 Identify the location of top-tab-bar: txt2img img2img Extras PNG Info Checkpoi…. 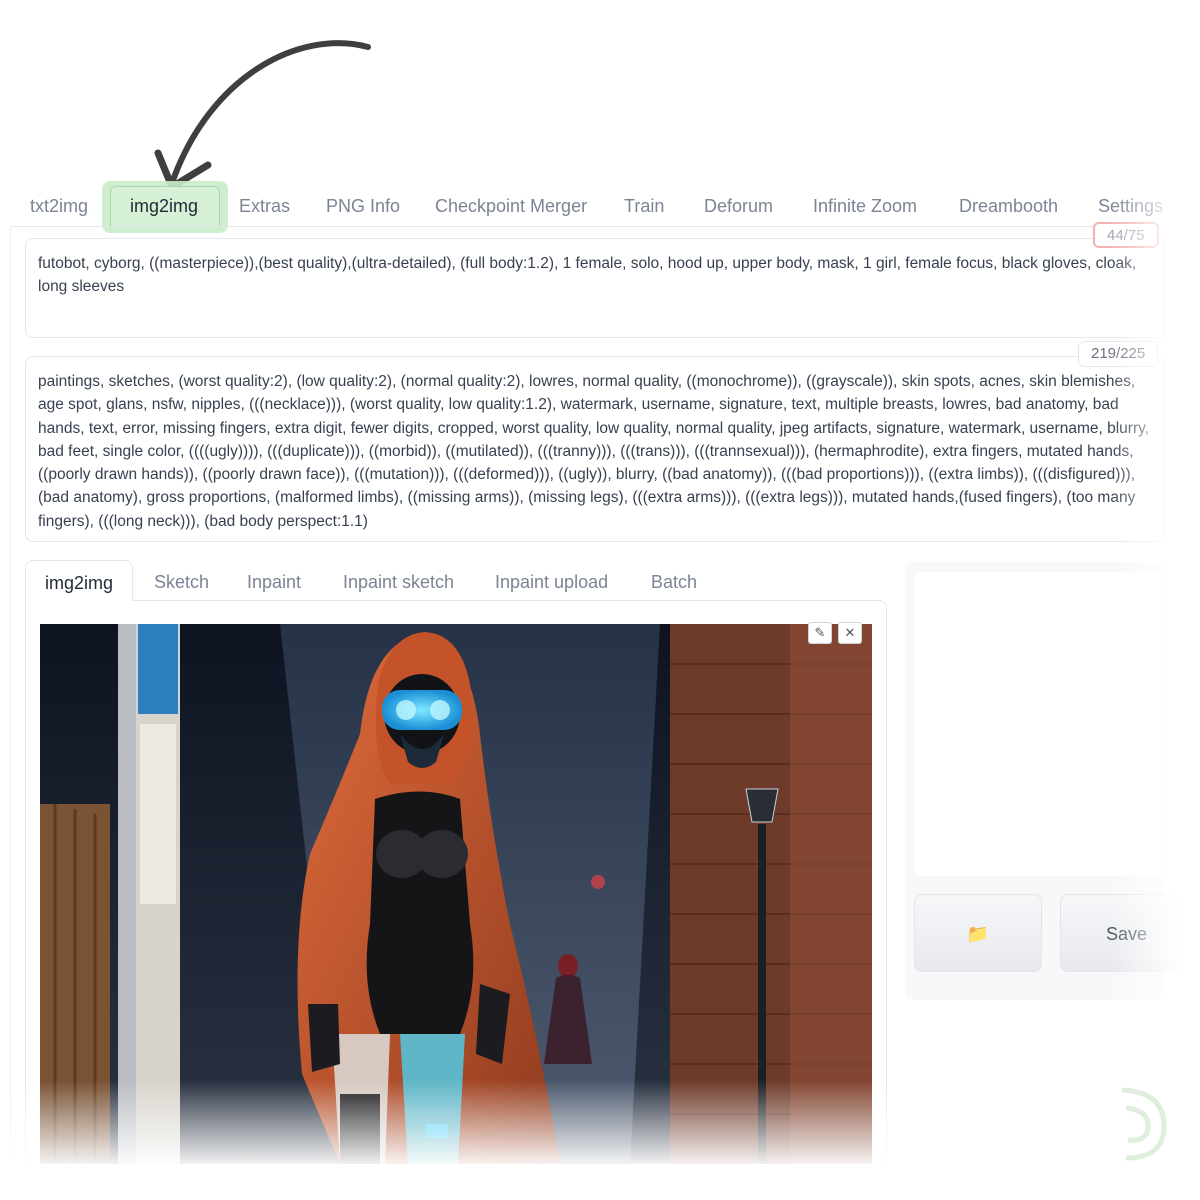
(600, 204).